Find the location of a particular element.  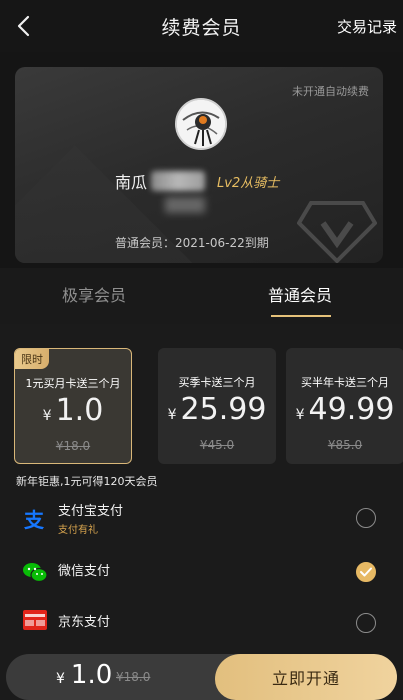

alipay-icon: 支 is located at coordinates (35, 519).